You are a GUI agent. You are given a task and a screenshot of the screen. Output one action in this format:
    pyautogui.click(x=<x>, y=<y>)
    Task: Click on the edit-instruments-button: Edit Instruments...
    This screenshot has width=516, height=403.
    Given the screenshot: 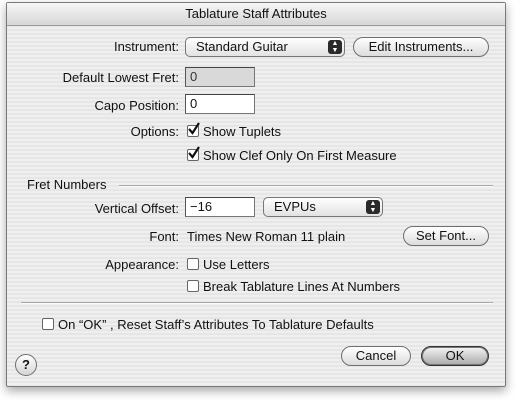 What is the action you would take?
    pyautogui.click(x=421, y=47)
    